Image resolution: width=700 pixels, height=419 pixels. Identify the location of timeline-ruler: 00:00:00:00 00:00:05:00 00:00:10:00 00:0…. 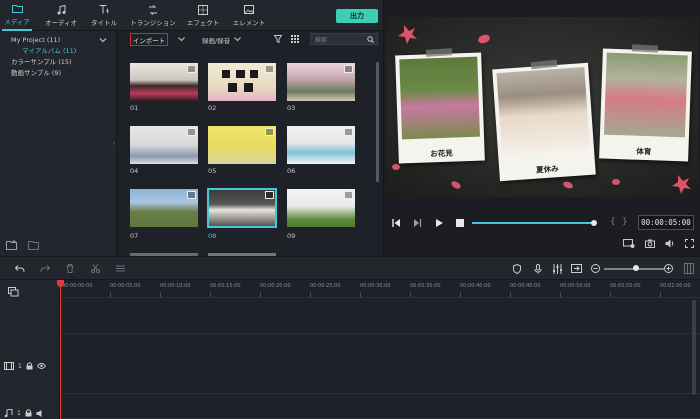
(380, 289).